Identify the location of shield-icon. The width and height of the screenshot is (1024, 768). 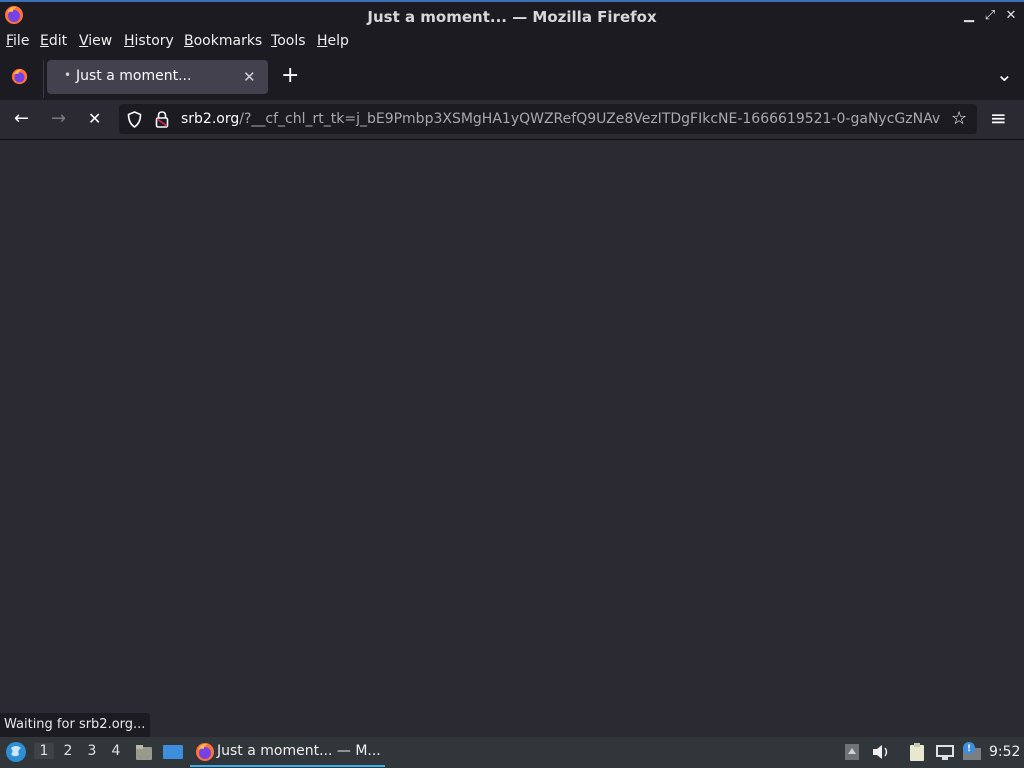
(134, 119).